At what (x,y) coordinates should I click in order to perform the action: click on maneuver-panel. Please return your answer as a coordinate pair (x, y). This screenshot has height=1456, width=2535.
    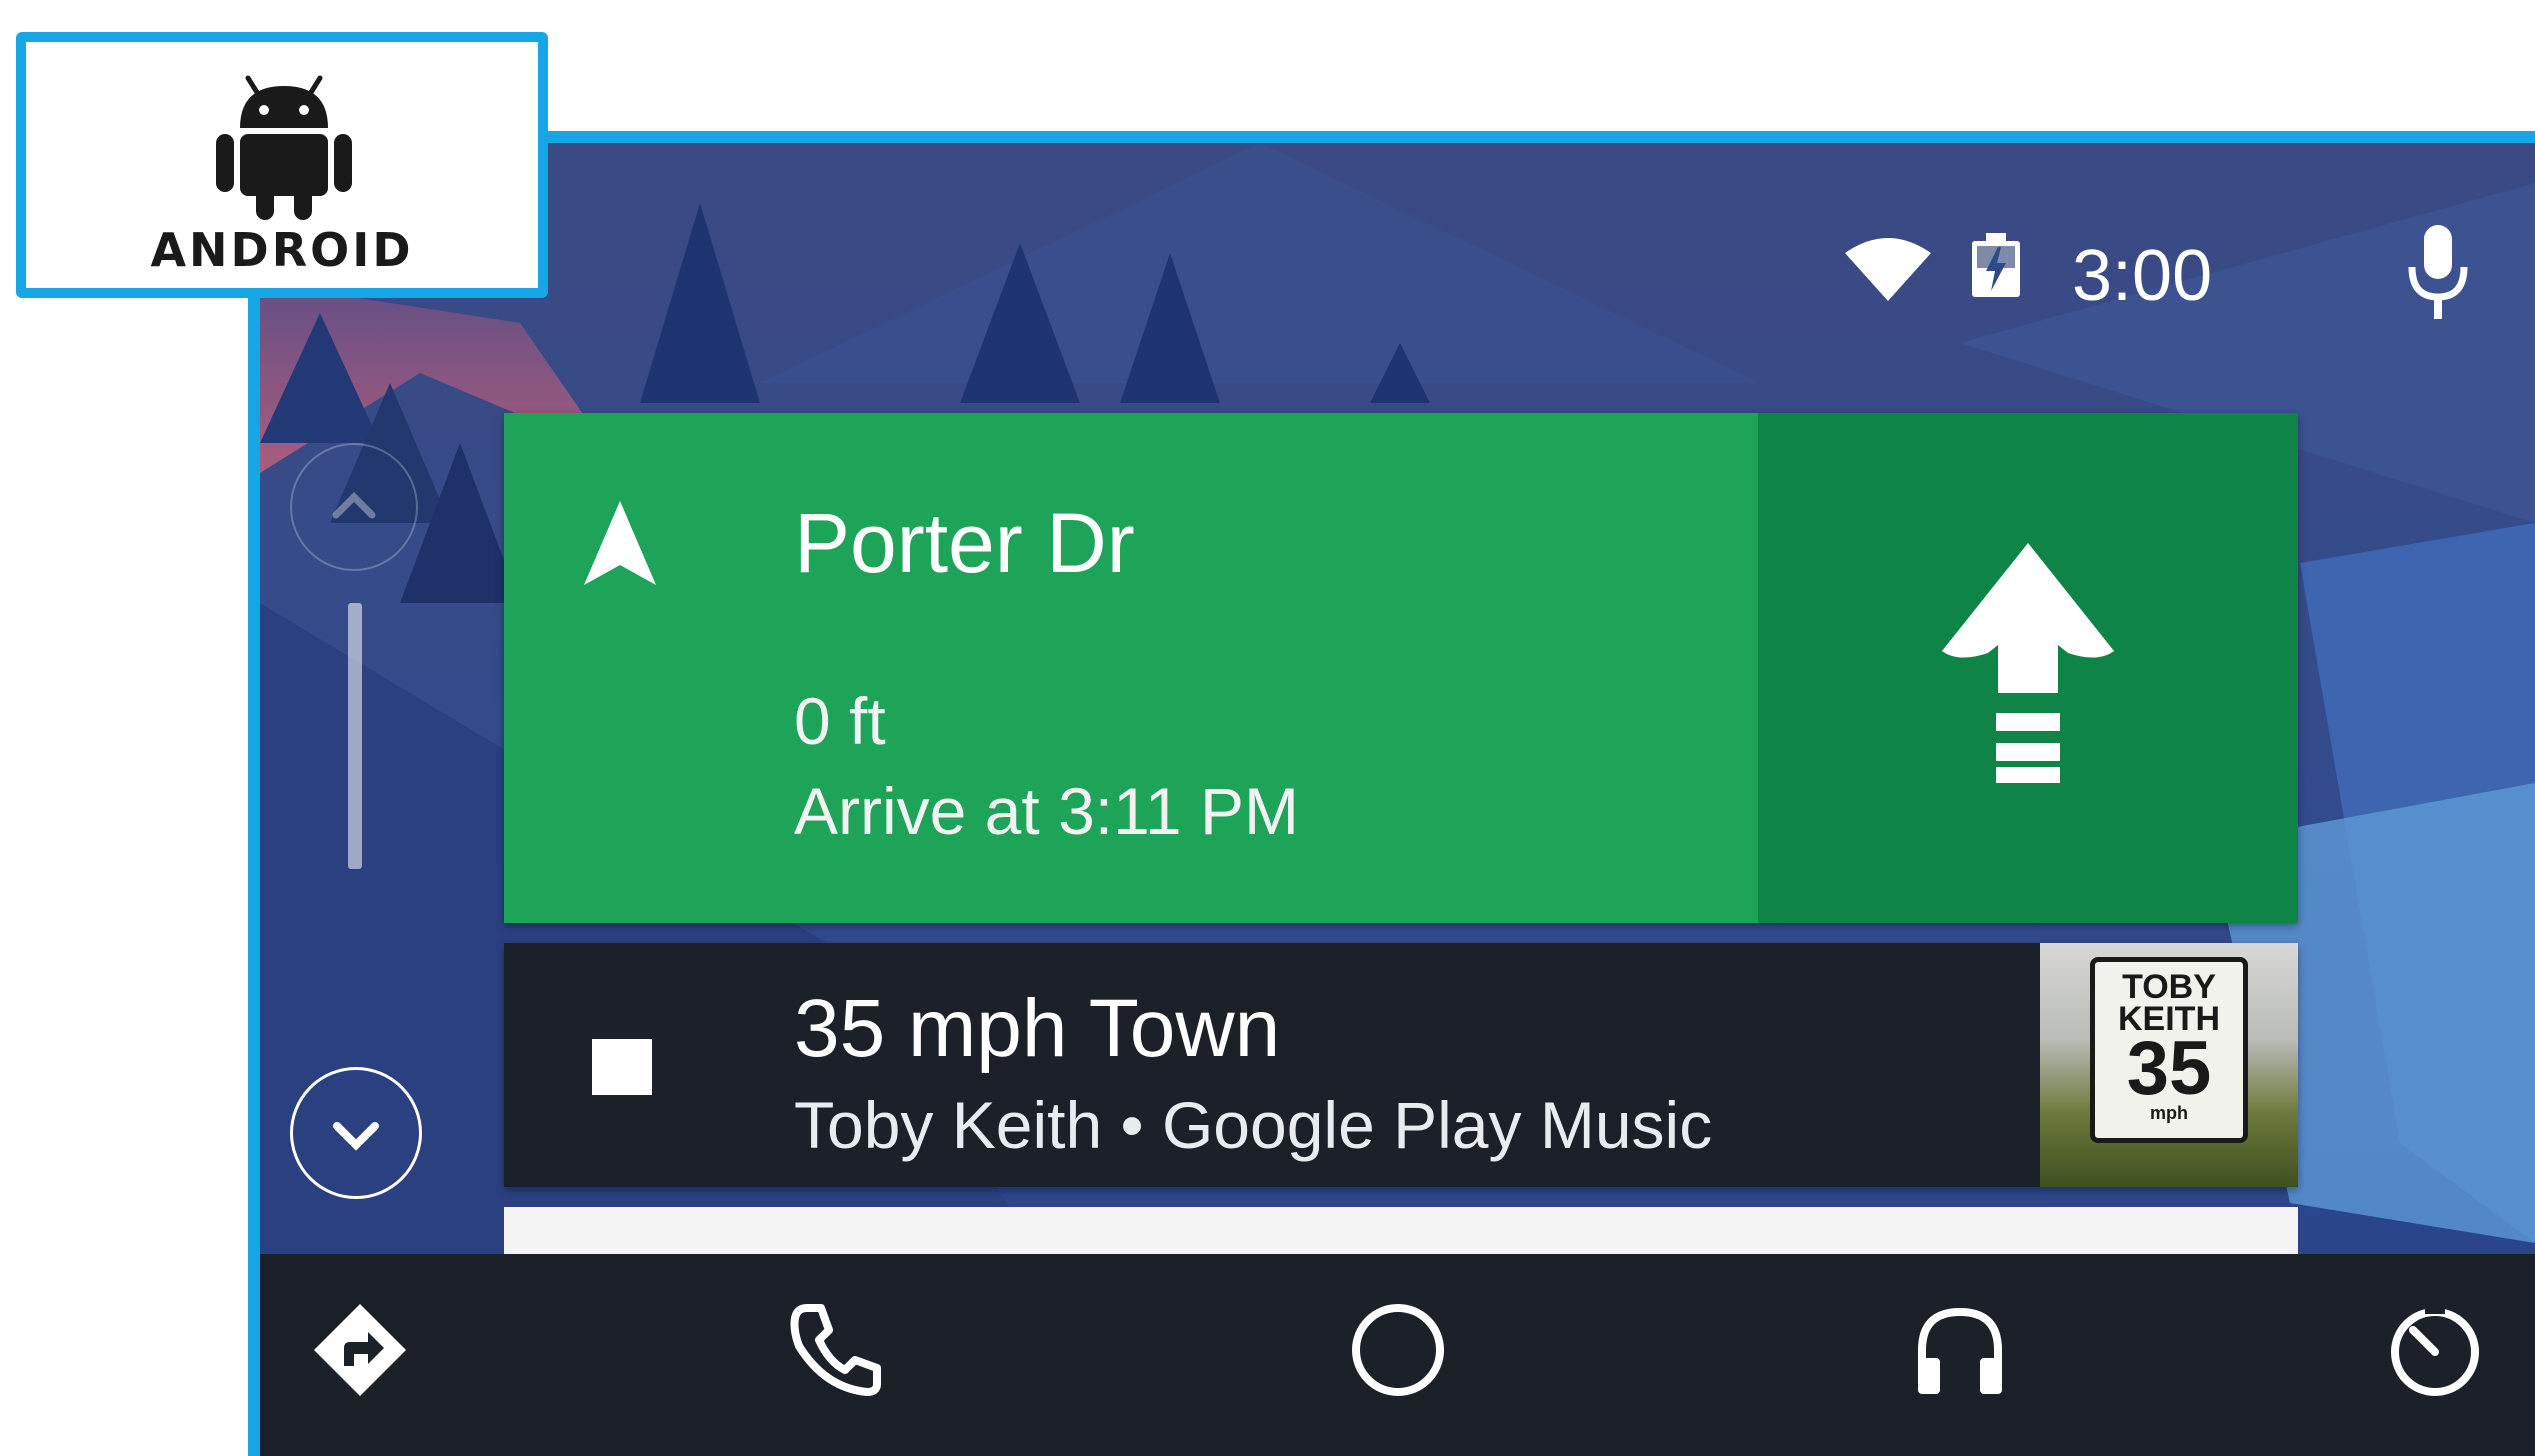
    Looking at the image, I should click on (2028, 668).